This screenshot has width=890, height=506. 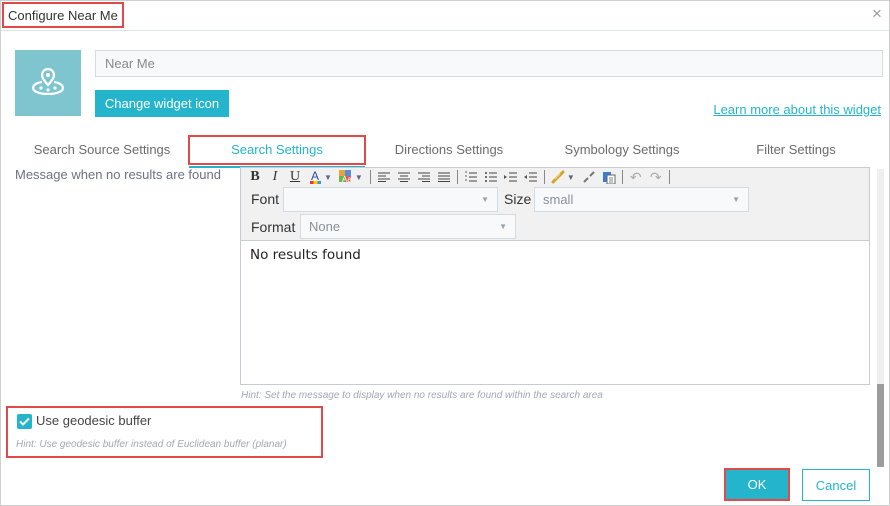 What do you see at coordinates (347, 179) in the screenshot?
I see `svg-text: Aa` at bounding box center [347, 179].